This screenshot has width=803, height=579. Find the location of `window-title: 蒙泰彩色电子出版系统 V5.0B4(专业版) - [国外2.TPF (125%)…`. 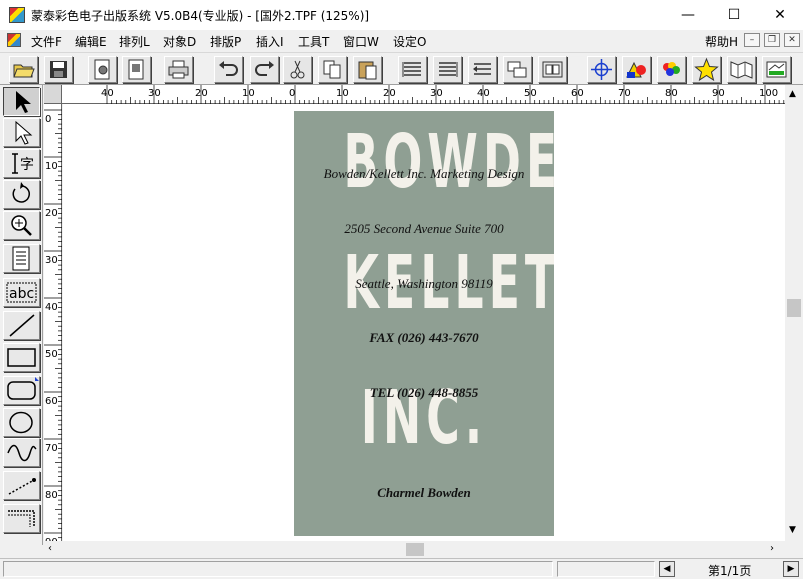

window-title: 蒙泰彩色电子出版系统 V5.0B4(专业版) - [国外2.TPF (125%)… is located at coordinates (200, 16).